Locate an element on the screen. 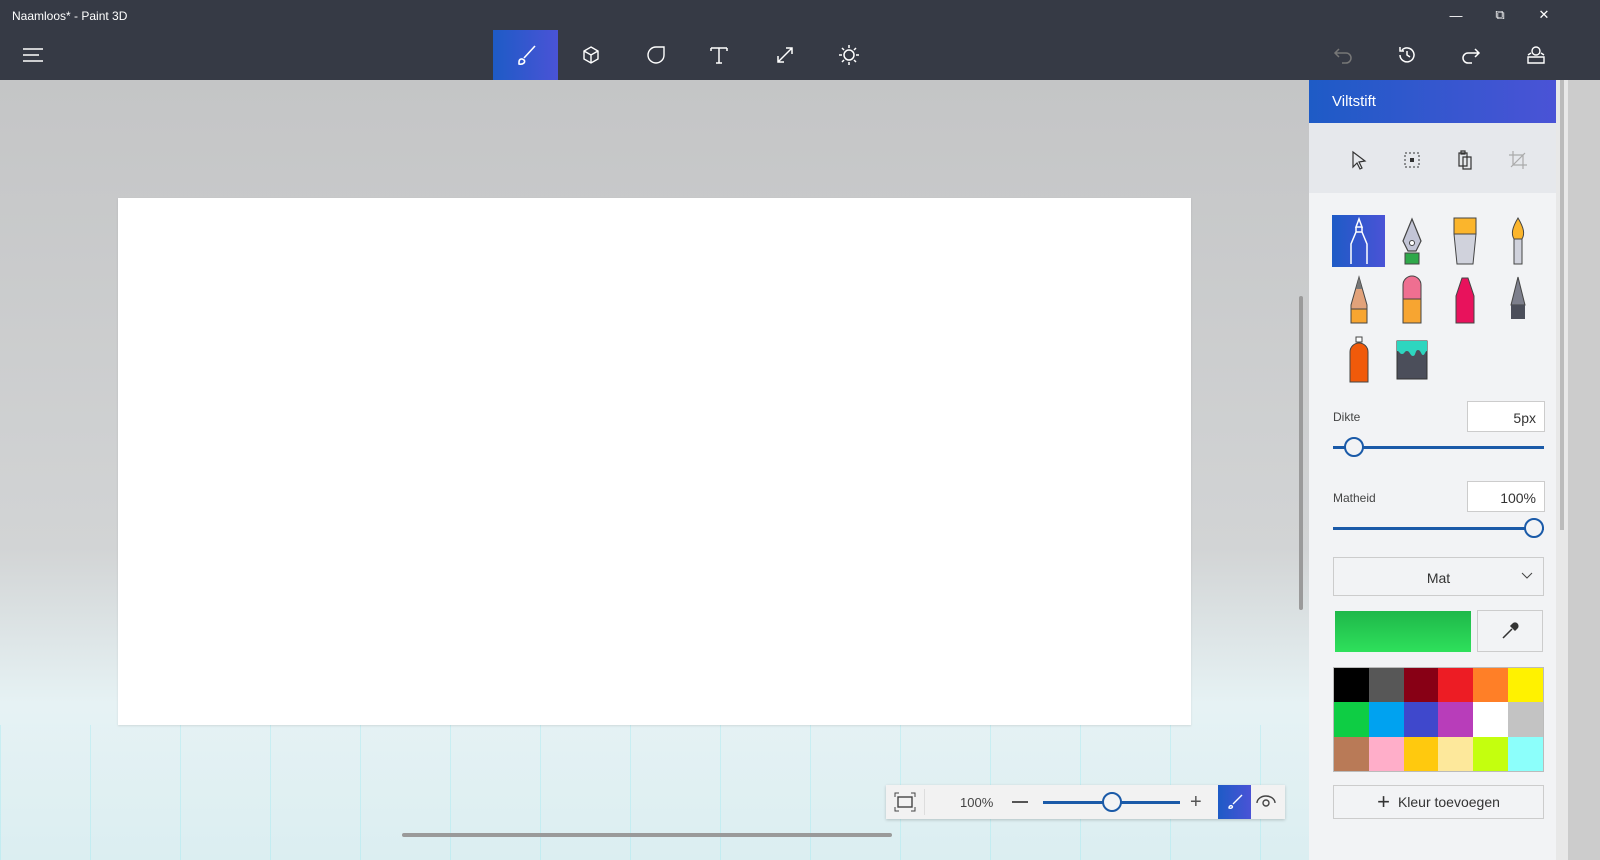  toolbar is located at coordinates (800, 55).